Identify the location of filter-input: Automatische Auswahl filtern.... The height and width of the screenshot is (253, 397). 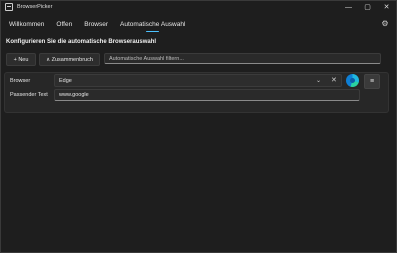
(242, 58).